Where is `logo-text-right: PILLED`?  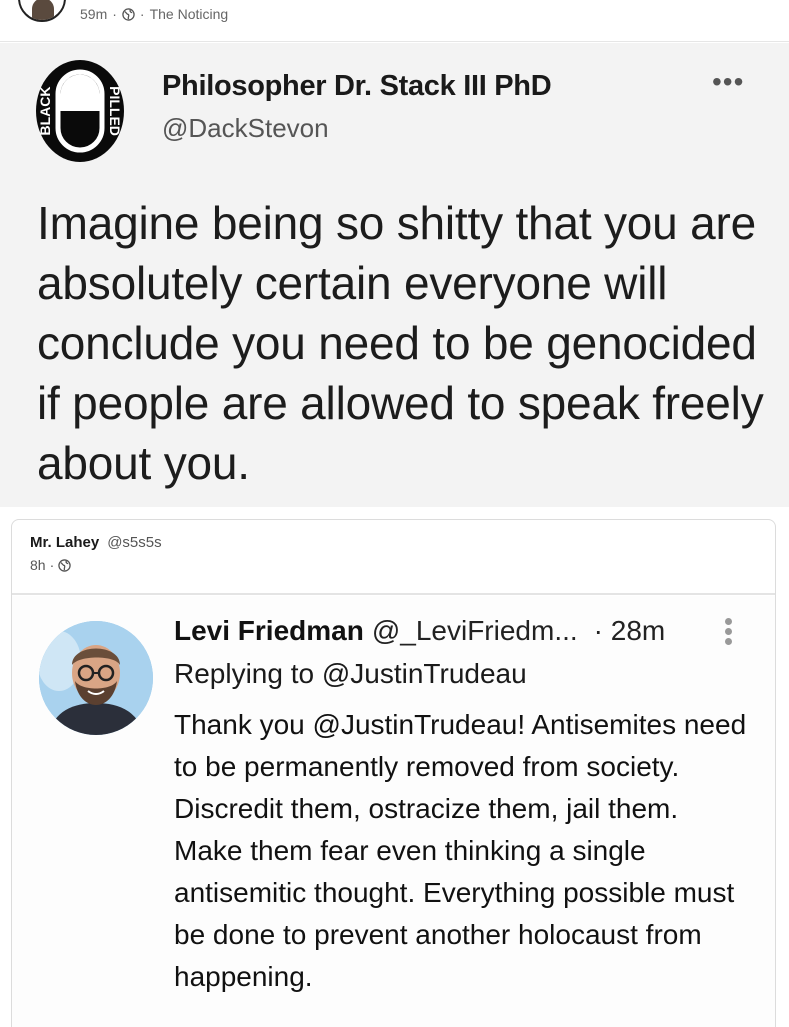 logo-text-right: PILLED is located at coordinates (115, 111).